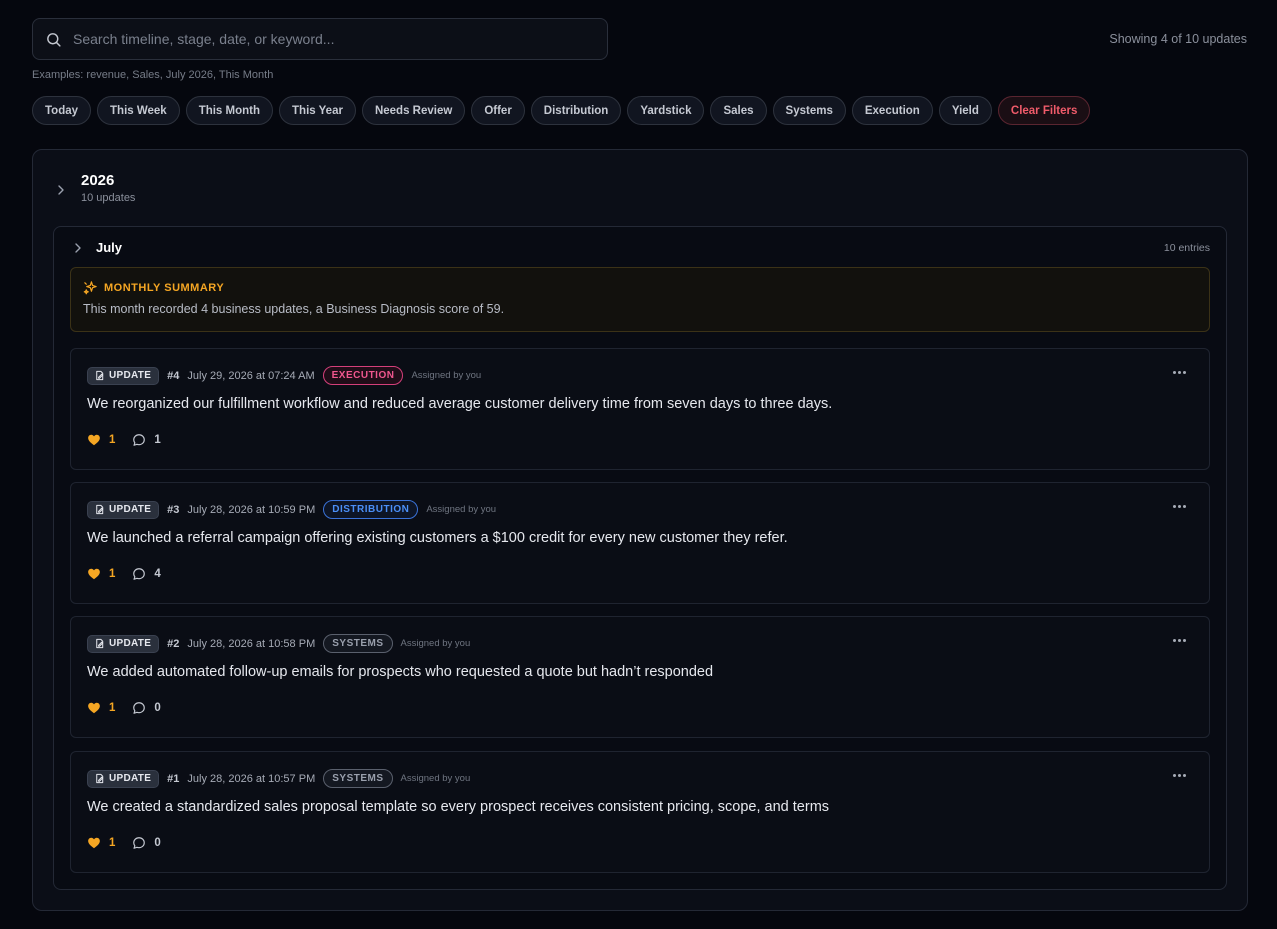  I want to click on comment-count: 1, so click(157, 440).